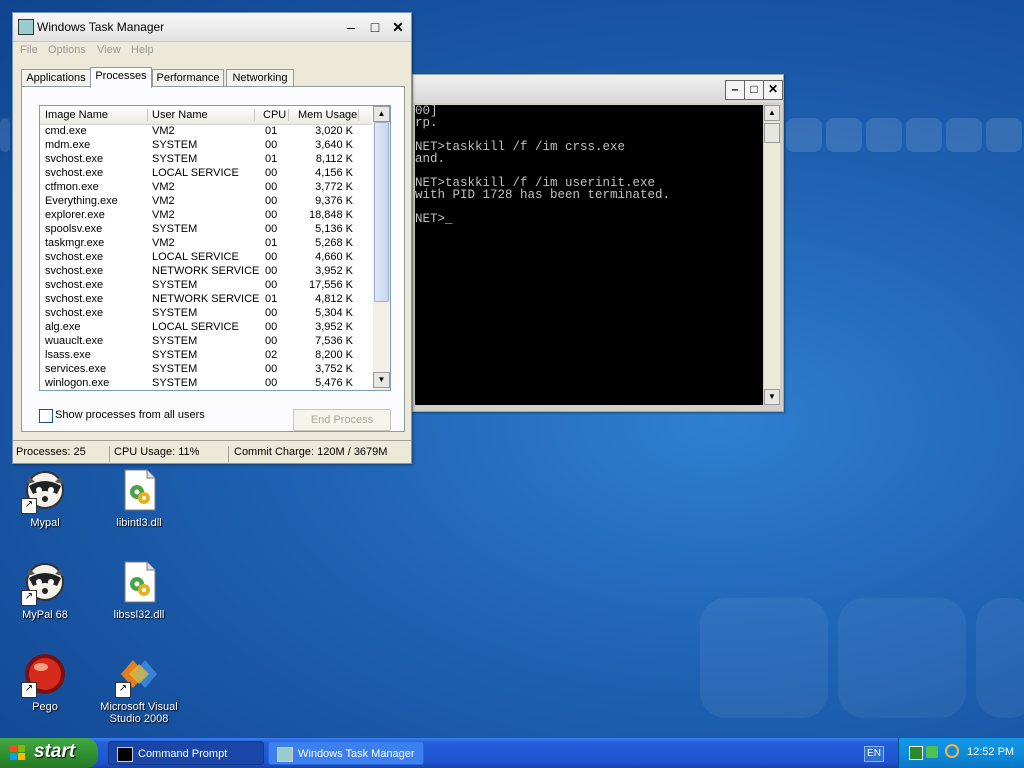 The image size is (1024, 768). What do you see at coordinates (342, 420) in the screenshot?
I see `end-process-button: End Process` at bounding box center [342, 420].